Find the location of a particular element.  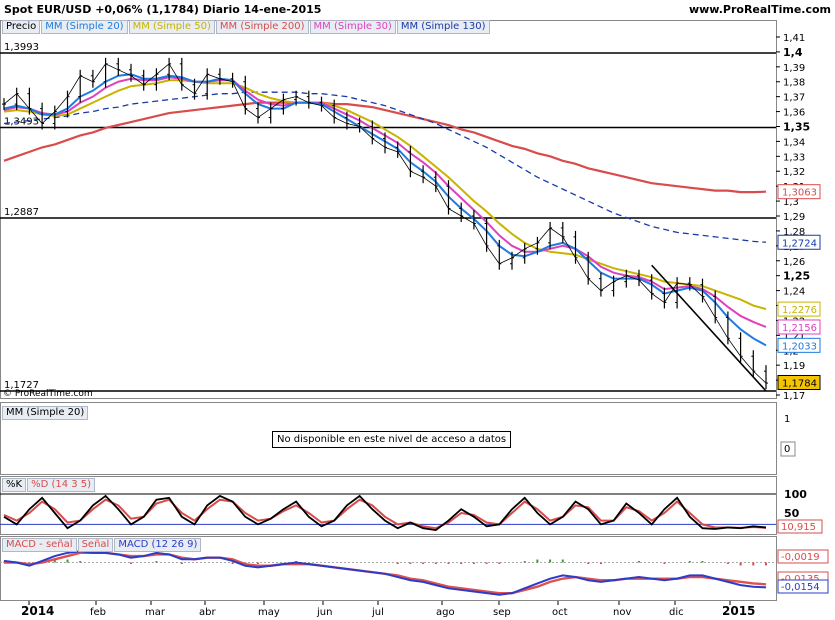

x-axis-label: feb is located at coordinates (98, 612).